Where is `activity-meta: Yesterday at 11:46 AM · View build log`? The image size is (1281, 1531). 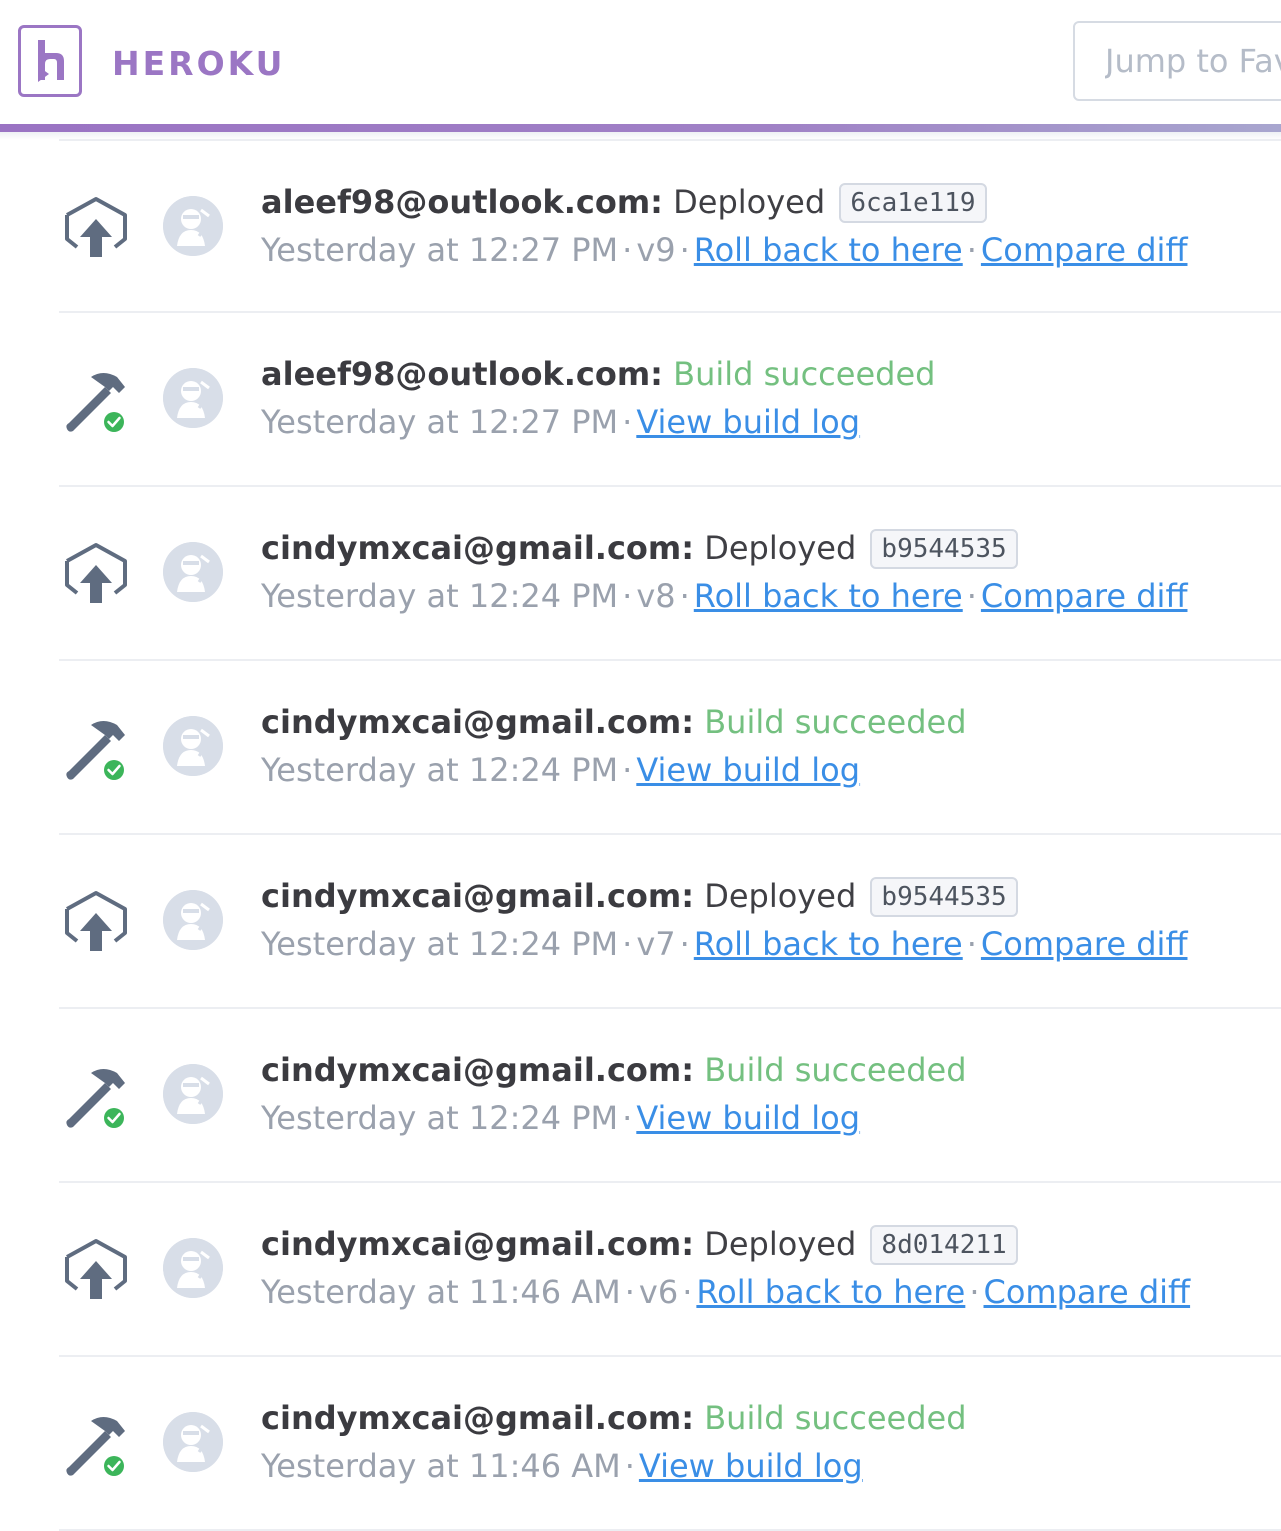
activity-meta: Yesterday at 11:46 AM · View build log is located at coordinates (562, 1466).